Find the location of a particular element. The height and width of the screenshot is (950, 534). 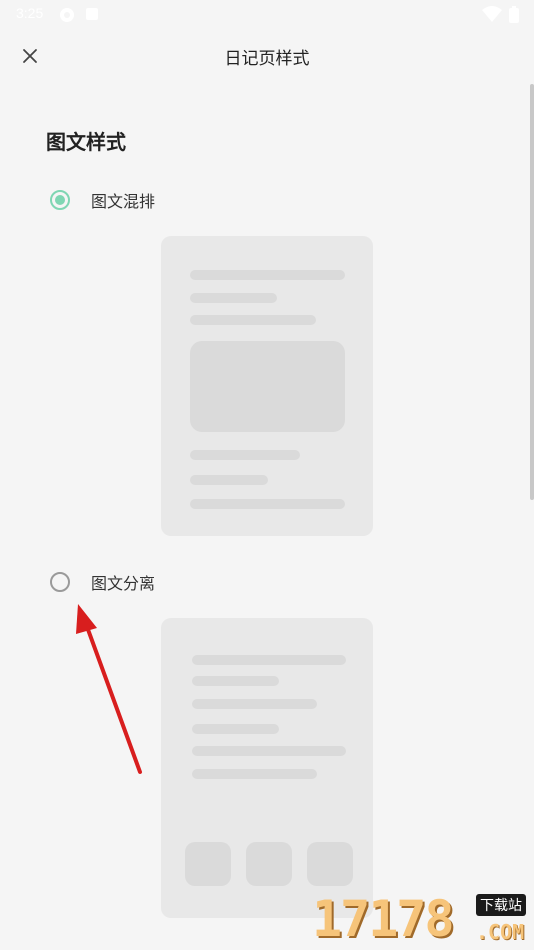

status-bar: 3:25 is located at coordinates (267, 14).